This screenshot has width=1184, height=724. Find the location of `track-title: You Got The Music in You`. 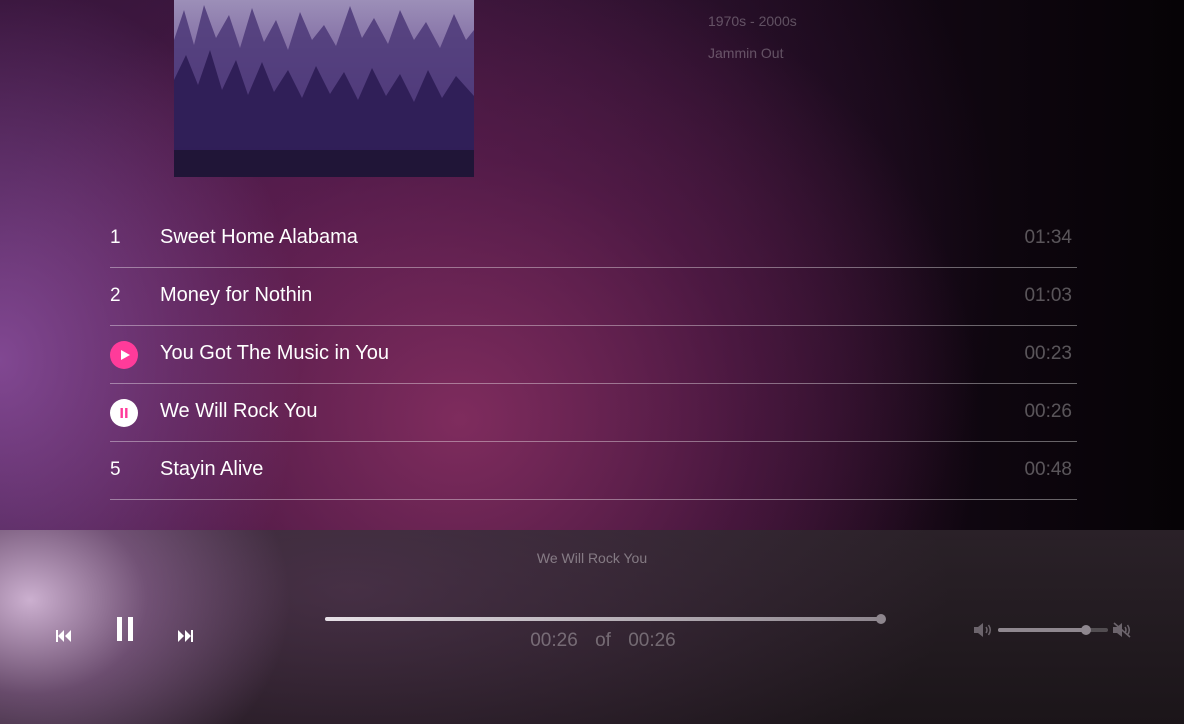

track-title: You Got The Music in You is located at coordinates (275, 353).